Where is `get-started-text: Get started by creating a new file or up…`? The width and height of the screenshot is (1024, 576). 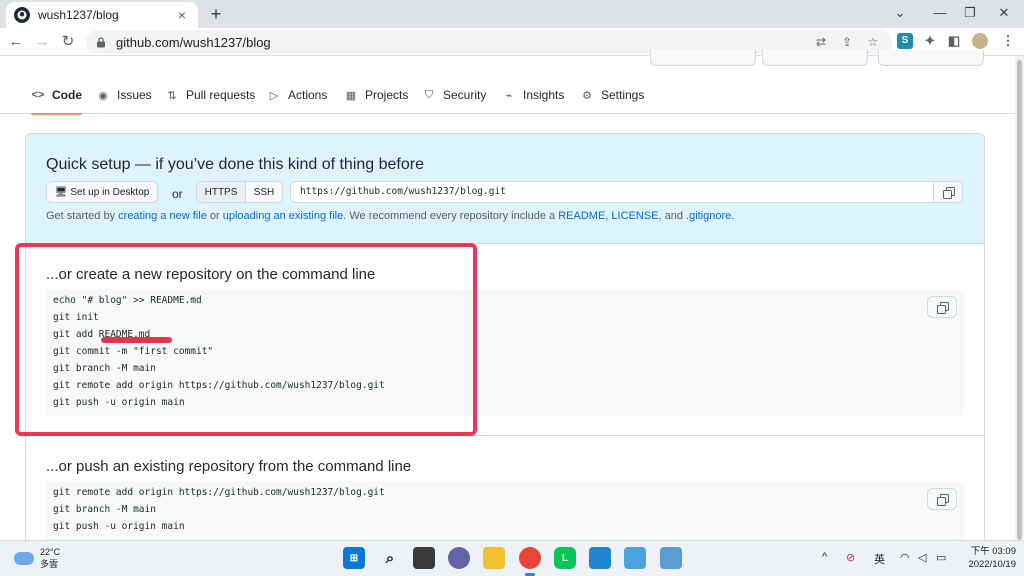 get-started-text: Get started by creating a new file or up… is located at coordinates (390, 216).